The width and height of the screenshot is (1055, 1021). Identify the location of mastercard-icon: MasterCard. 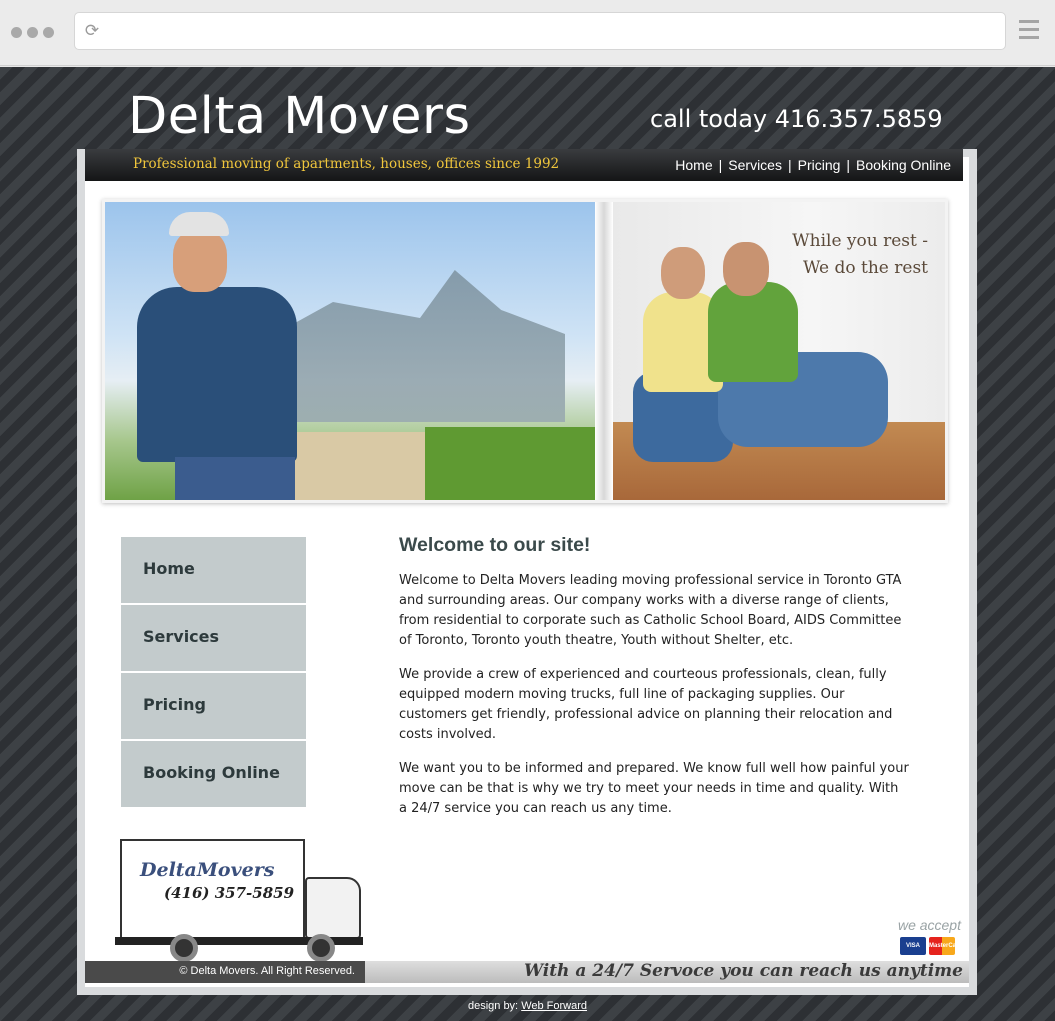
(945, 946).